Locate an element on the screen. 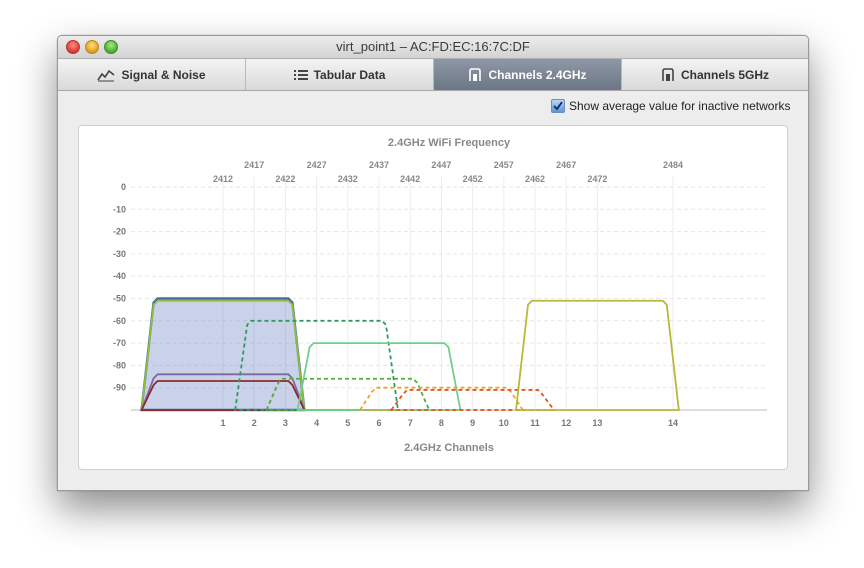 Image resolution: width=864 pixels, height=568 pixels. window-title: virt_point1 – AC:FD:EC:16:7C:DF is located at coordinates (433, 46).